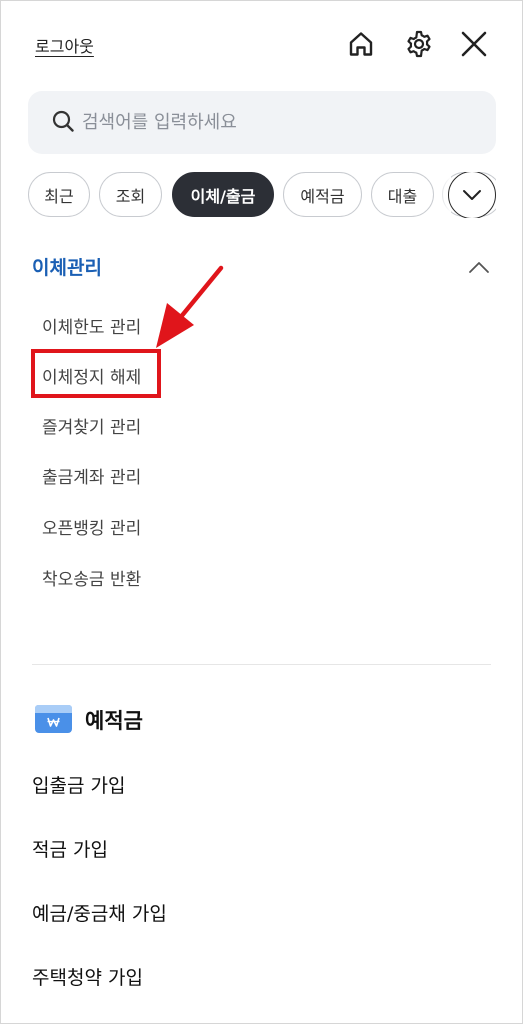 Image resolution: width=523 pixels, height=1024 pixels. I want to click on menu-item-deposit-bond-signup: 예금/중금채 가입, so click(99, 912).